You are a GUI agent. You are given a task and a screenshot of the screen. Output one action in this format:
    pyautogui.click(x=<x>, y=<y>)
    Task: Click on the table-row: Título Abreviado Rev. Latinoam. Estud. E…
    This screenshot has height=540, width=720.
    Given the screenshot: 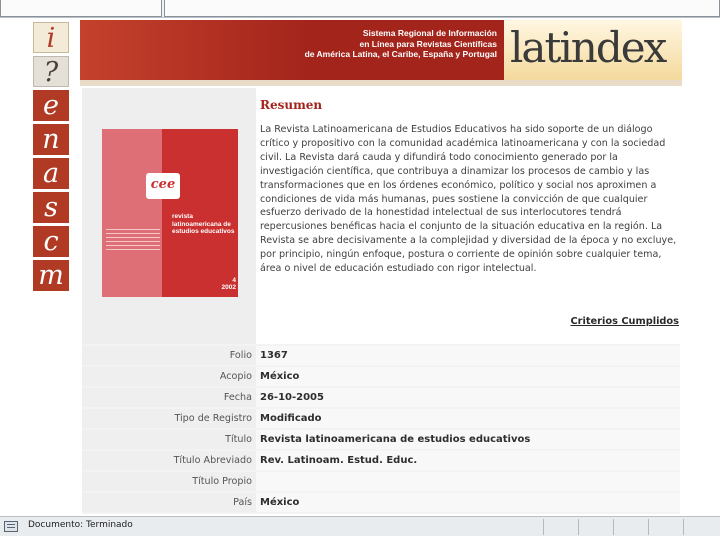 What is the action you would take?
    pyautogui.click(x=381, y=460)
    